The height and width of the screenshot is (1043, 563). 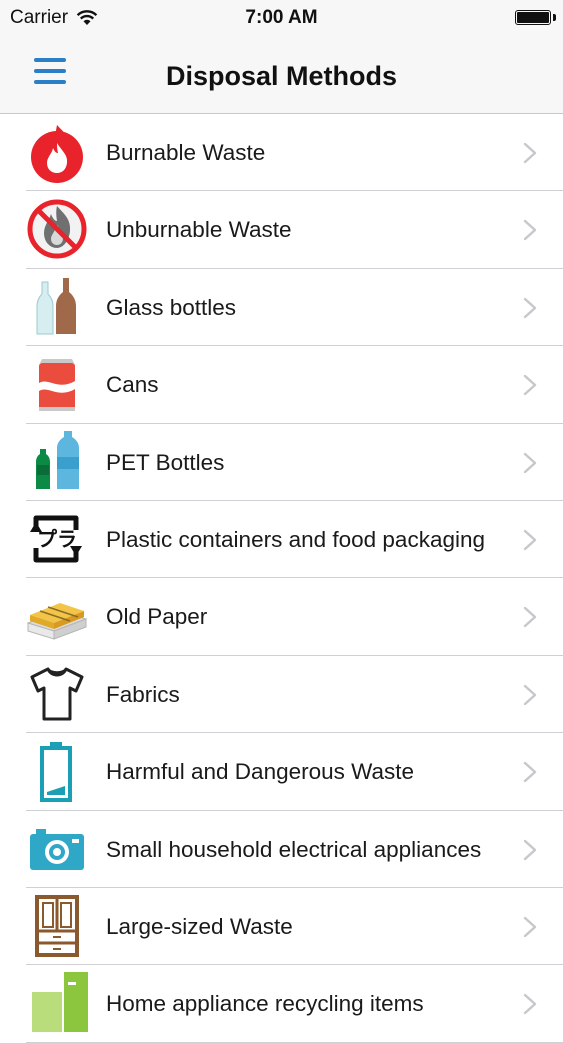 I want to click on list-item-label: Large-sized Waste, so click(x=199, y=926).